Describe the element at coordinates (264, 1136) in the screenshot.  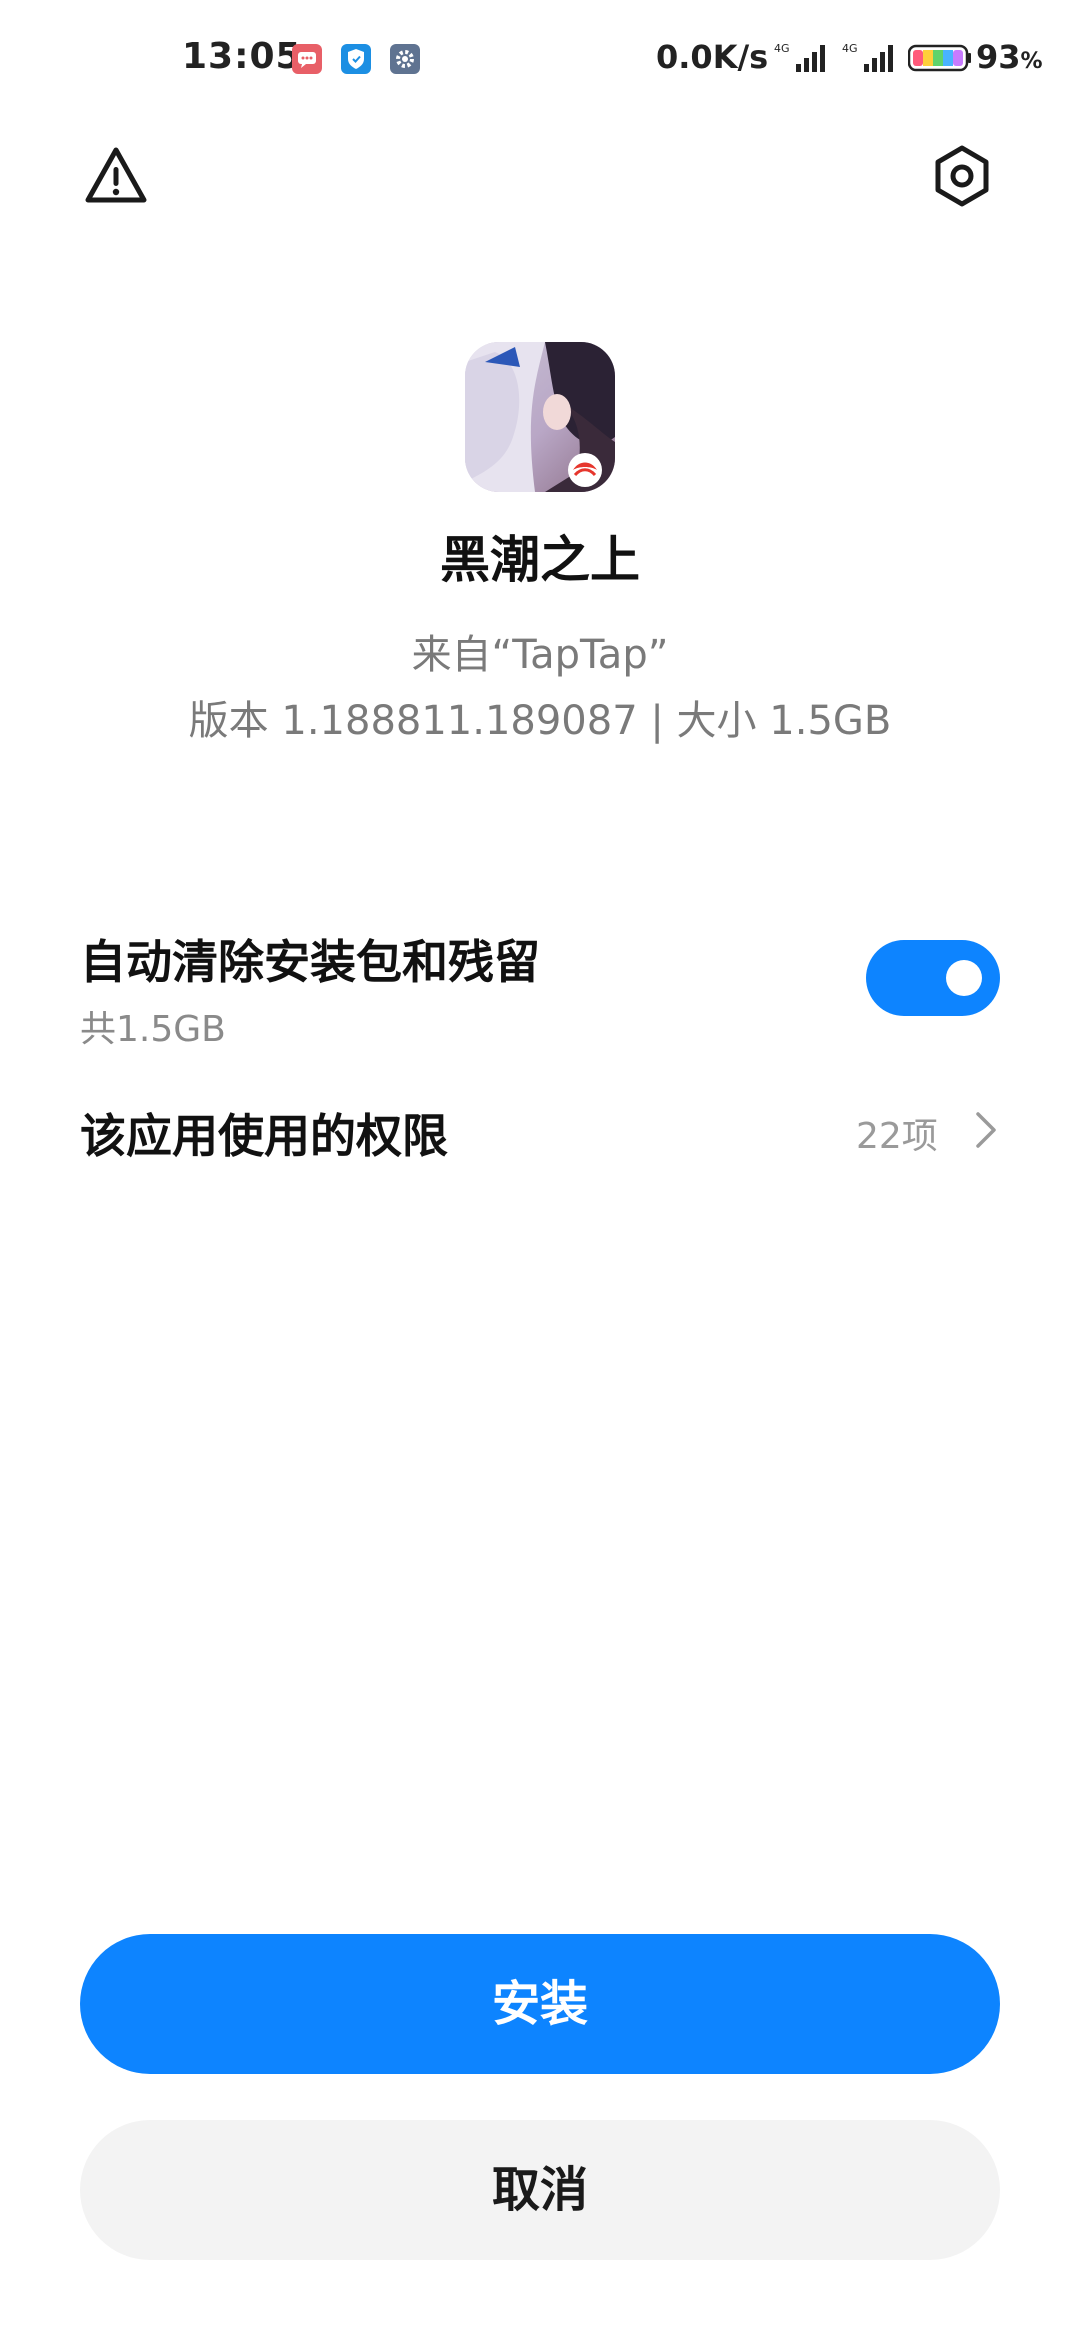
I see `permissions-title: 该应用使用的权限` at that location.